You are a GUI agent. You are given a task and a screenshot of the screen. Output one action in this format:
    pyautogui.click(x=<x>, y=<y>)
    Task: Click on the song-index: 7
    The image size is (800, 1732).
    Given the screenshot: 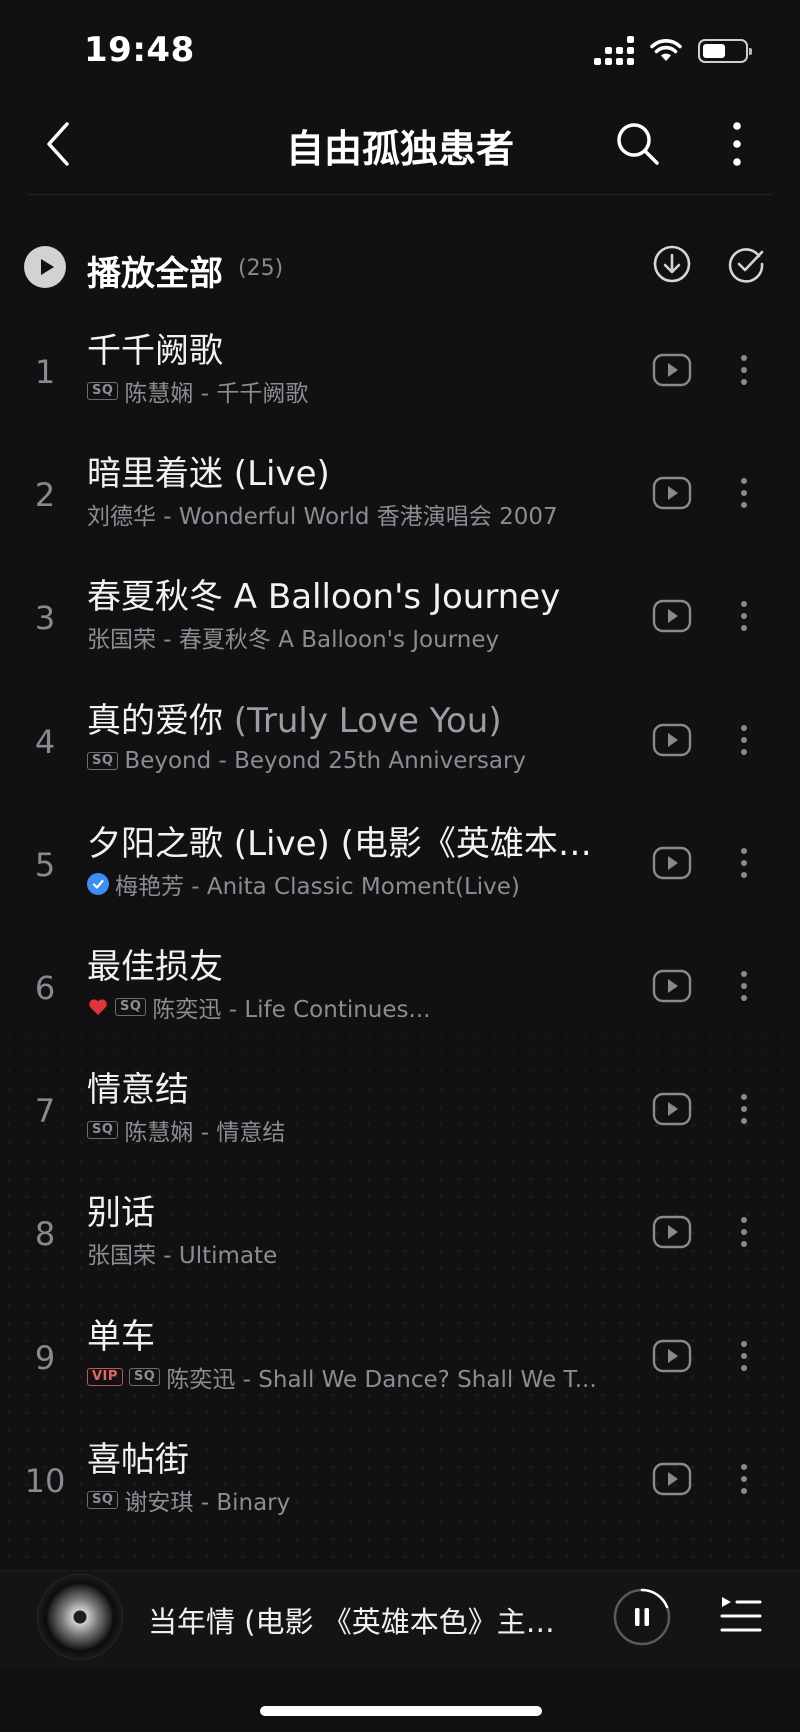 What is the action you would take?
    pyautogui.click(x=45, y=1111)
    